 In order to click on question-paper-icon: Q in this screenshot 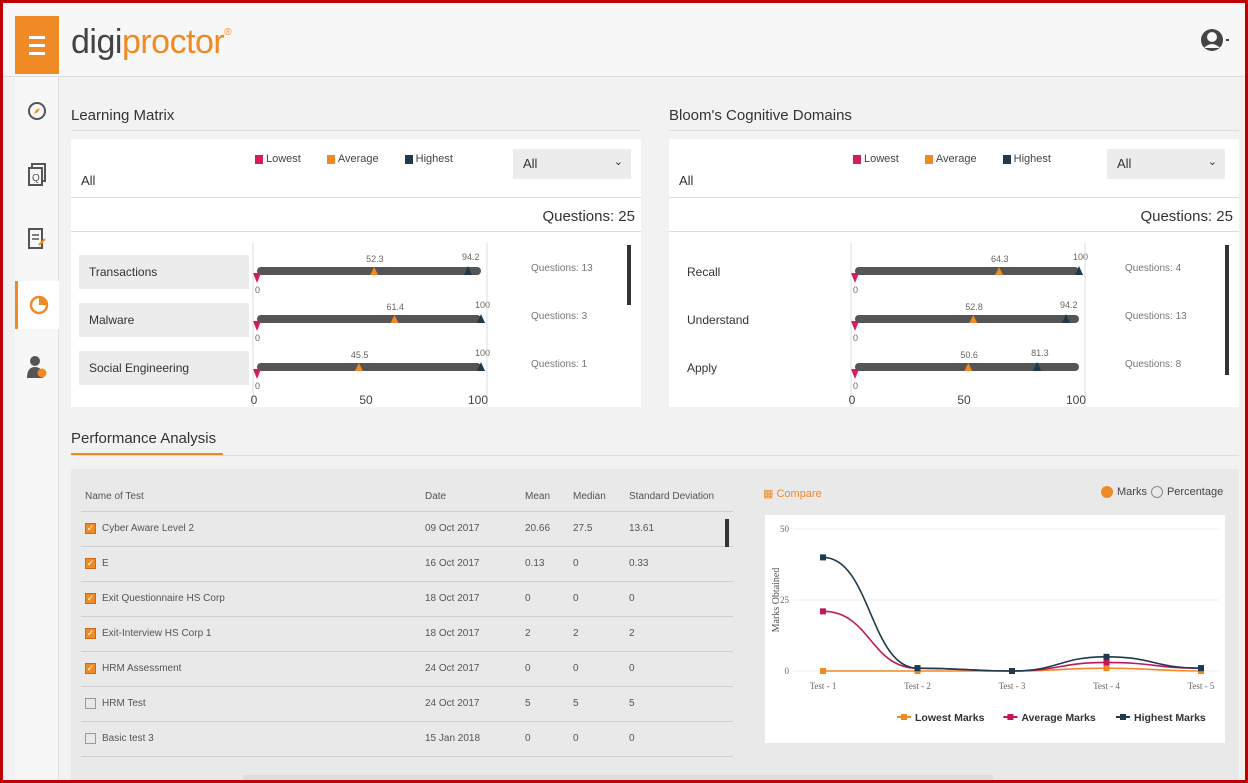, I will do `click(37, 175)`.